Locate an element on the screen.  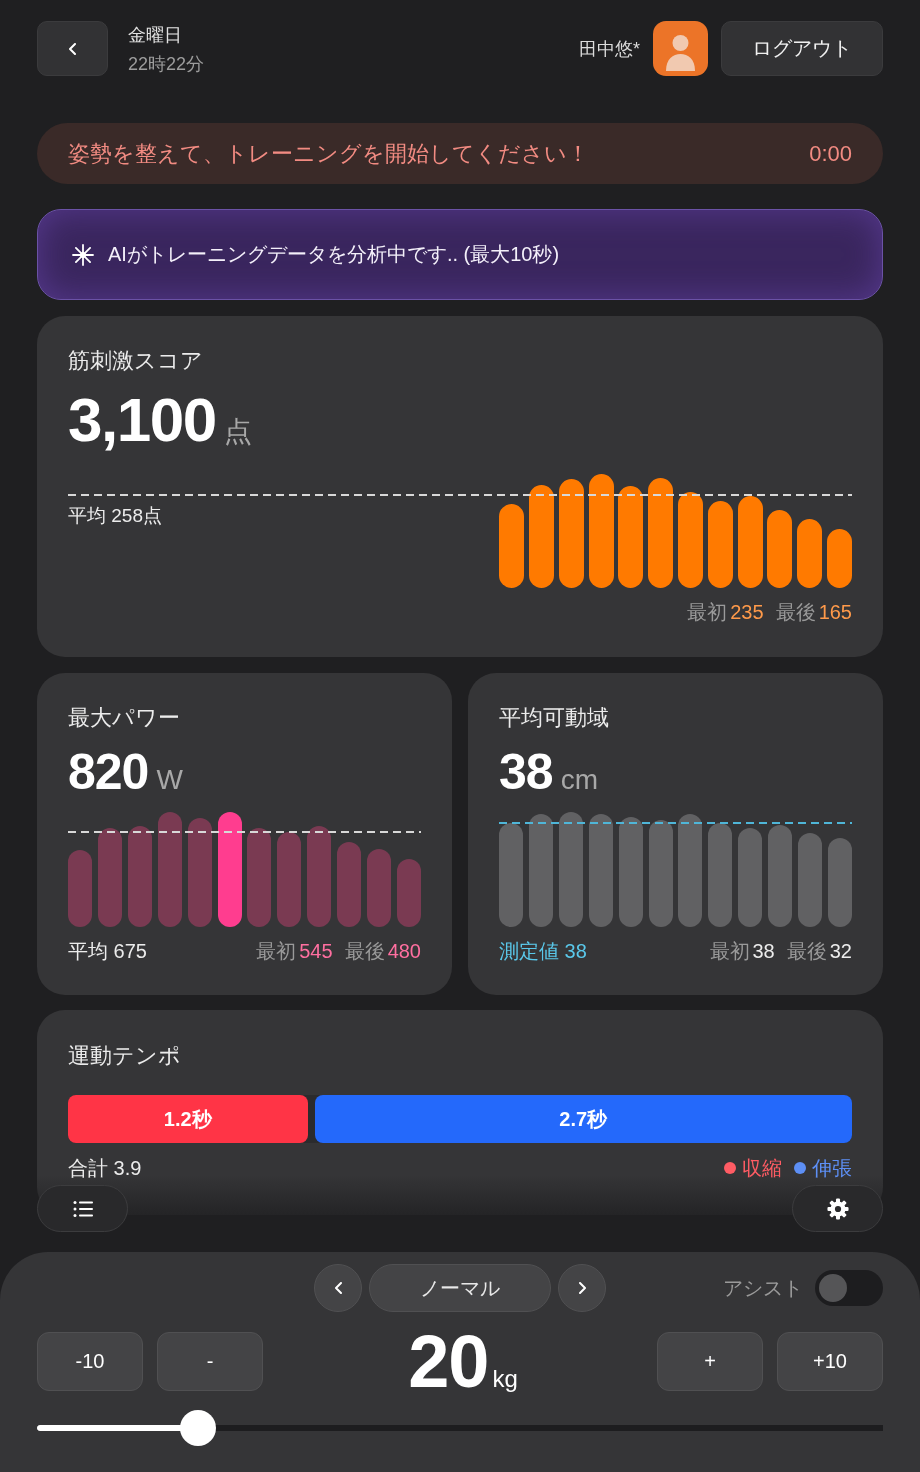
timer-label: 0:00 is located at coordinates (830, 153).